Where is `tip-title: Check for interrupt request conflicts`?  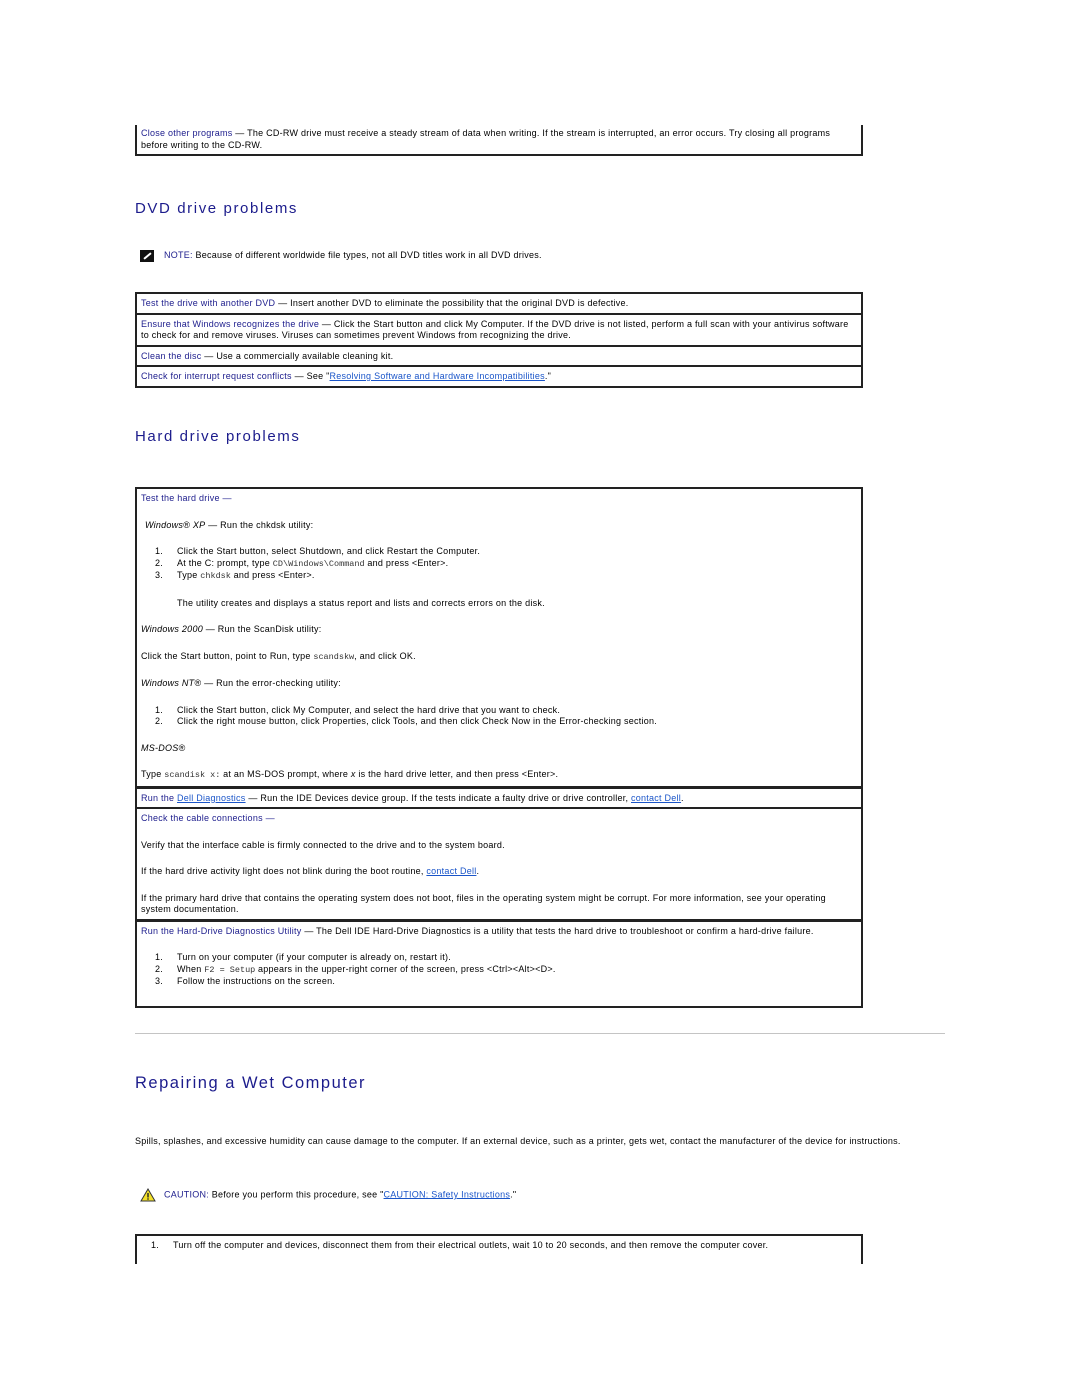
tip-title: Check for interrupt request conflicts is located at coordinates (216, 376).